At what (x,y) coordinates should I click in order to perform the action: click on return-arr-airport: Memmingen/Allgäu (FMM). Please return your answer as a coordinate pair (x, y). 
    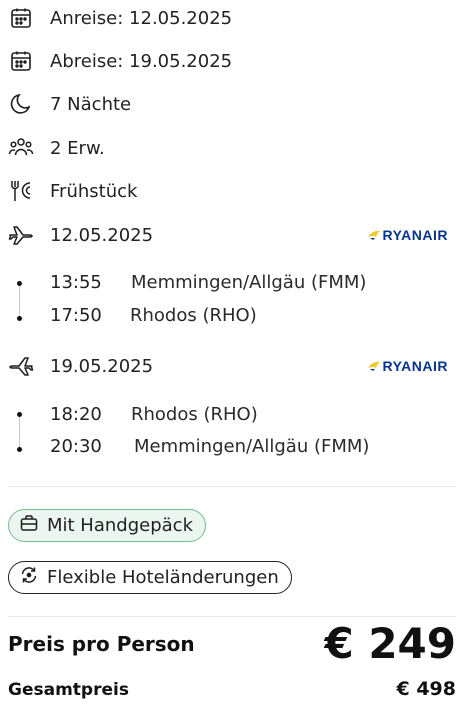
    Looking at the image, I should click on (252, 446).